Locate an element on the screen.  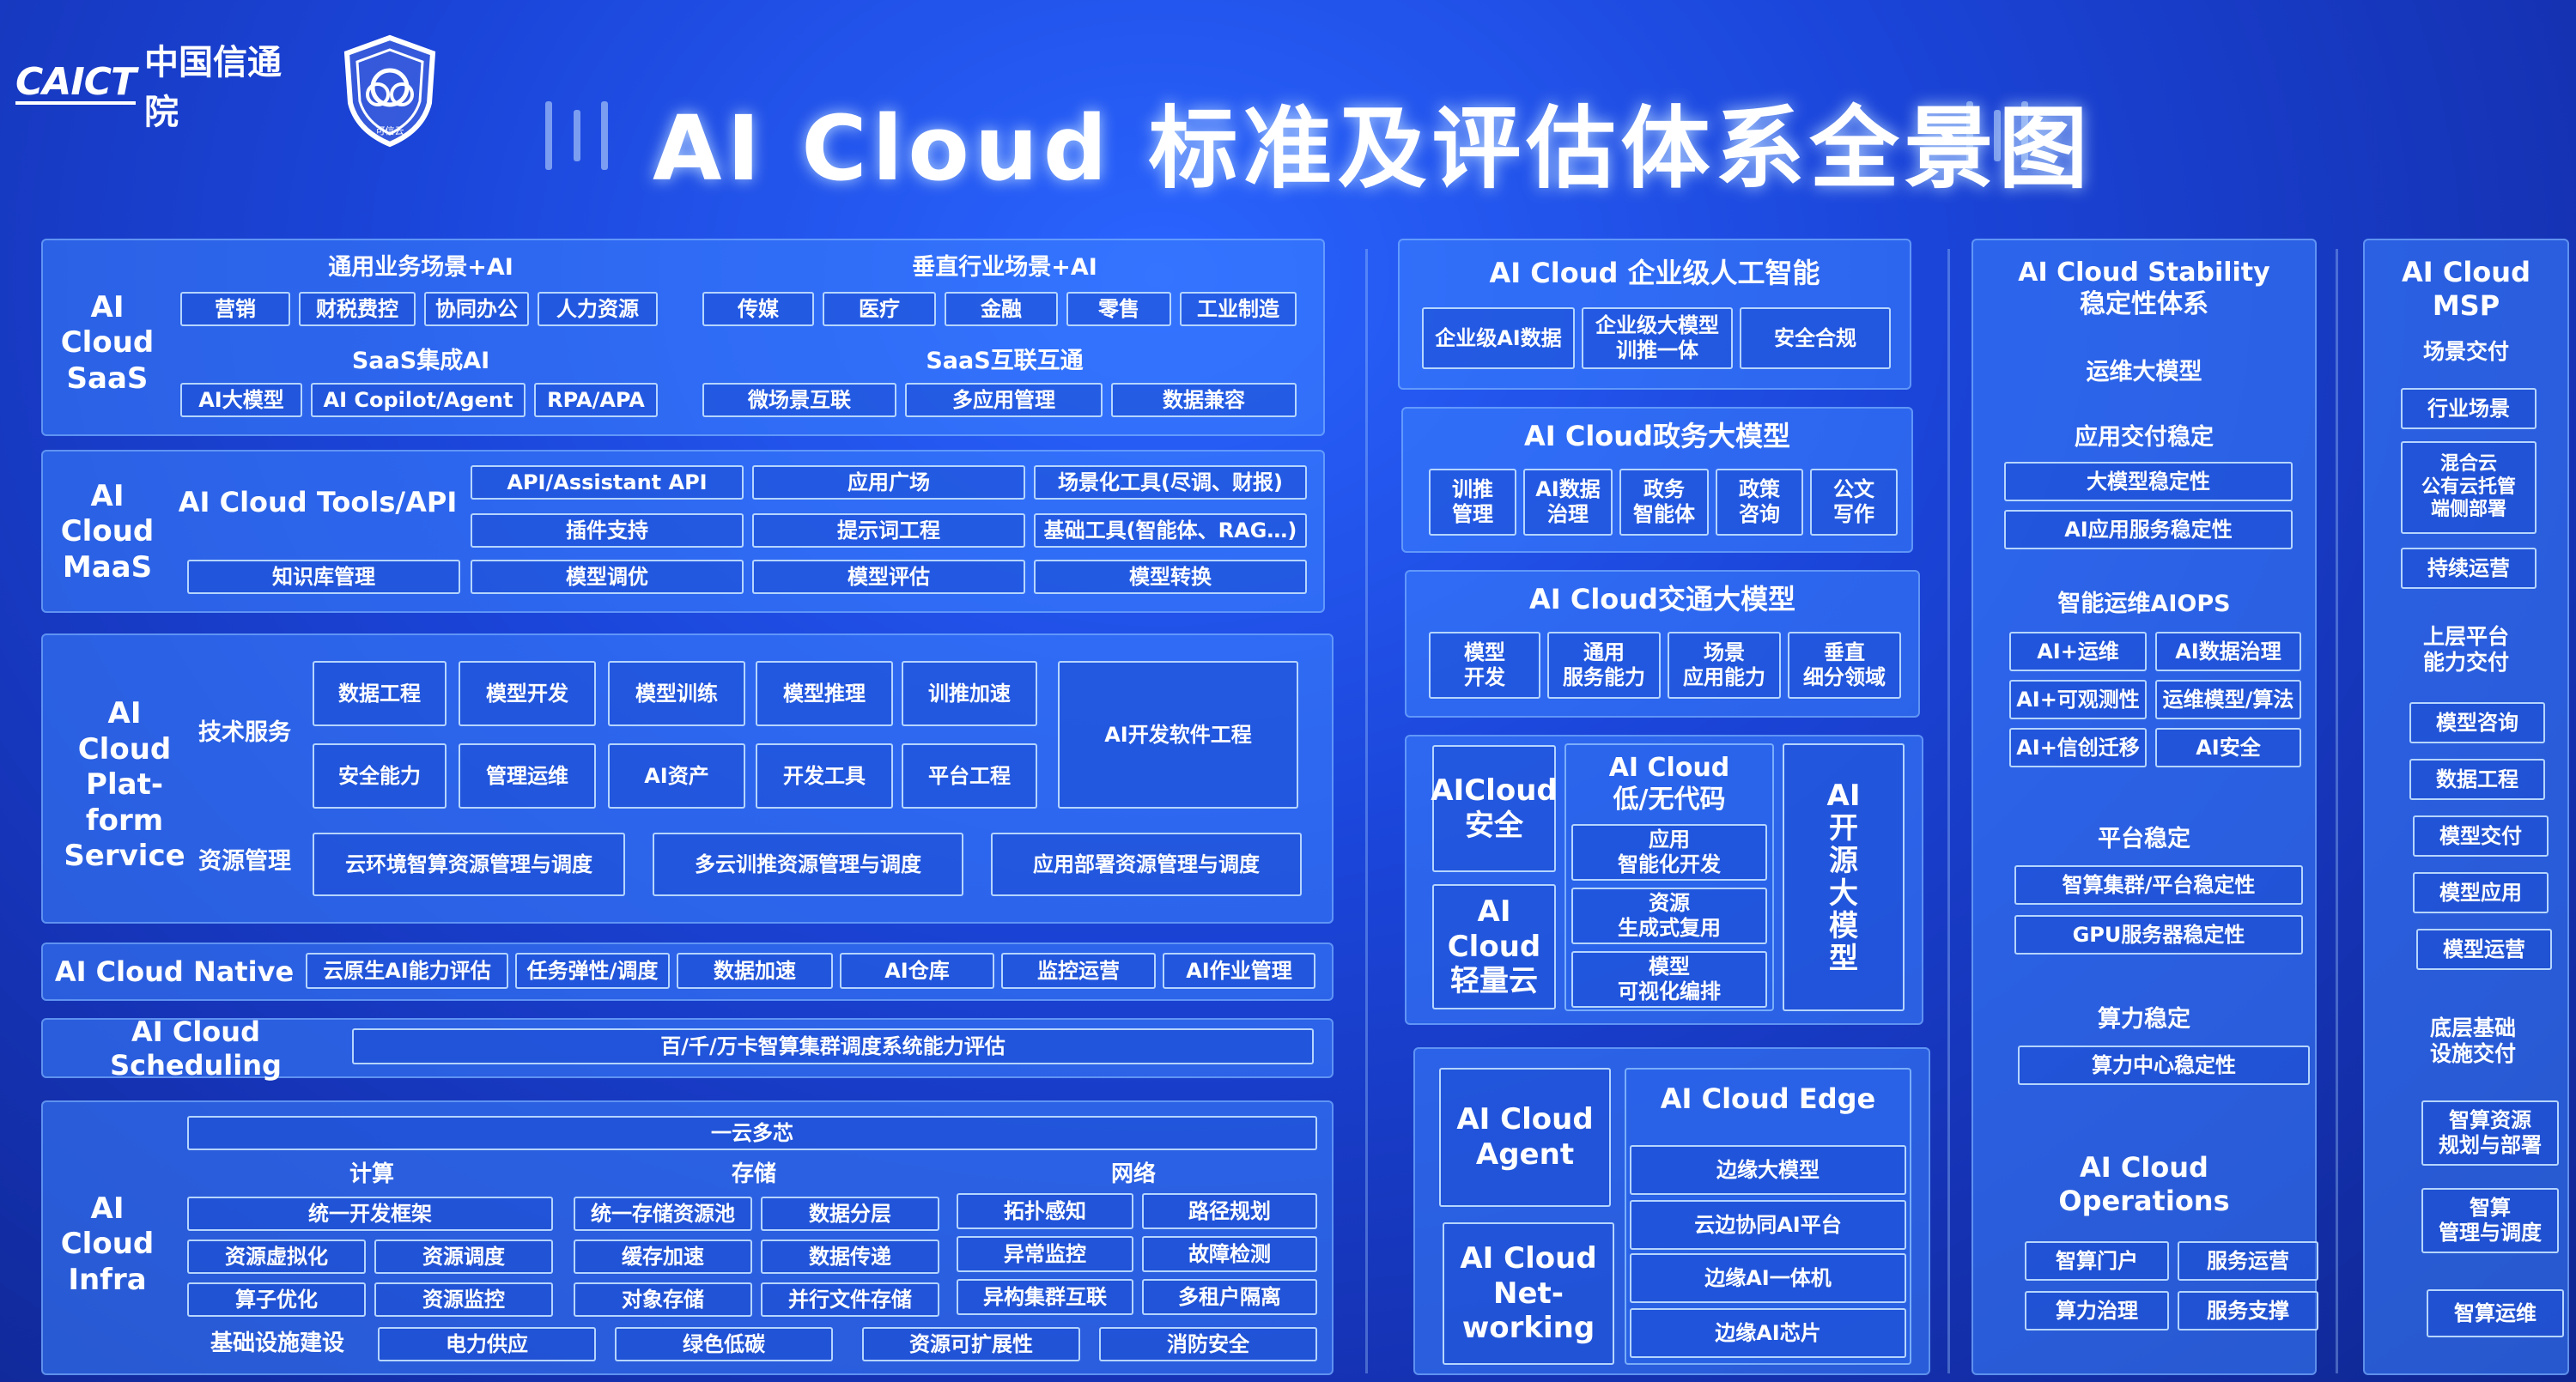
enterprise-item: 企业级AI数据 is located at coordinates (1499, 338).